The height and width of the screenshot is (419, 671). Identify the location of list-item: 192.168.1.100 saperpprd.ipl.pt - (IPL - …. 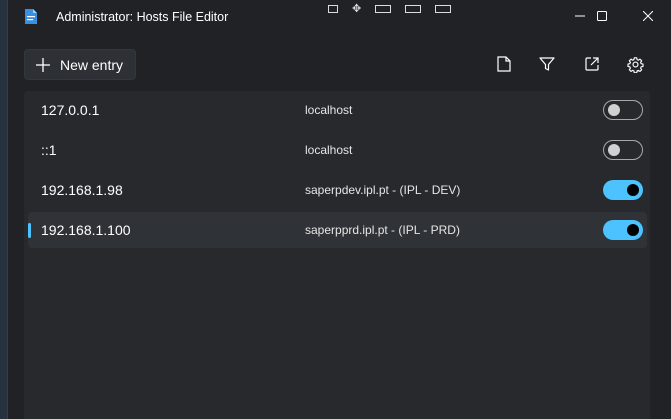
(337, 230).